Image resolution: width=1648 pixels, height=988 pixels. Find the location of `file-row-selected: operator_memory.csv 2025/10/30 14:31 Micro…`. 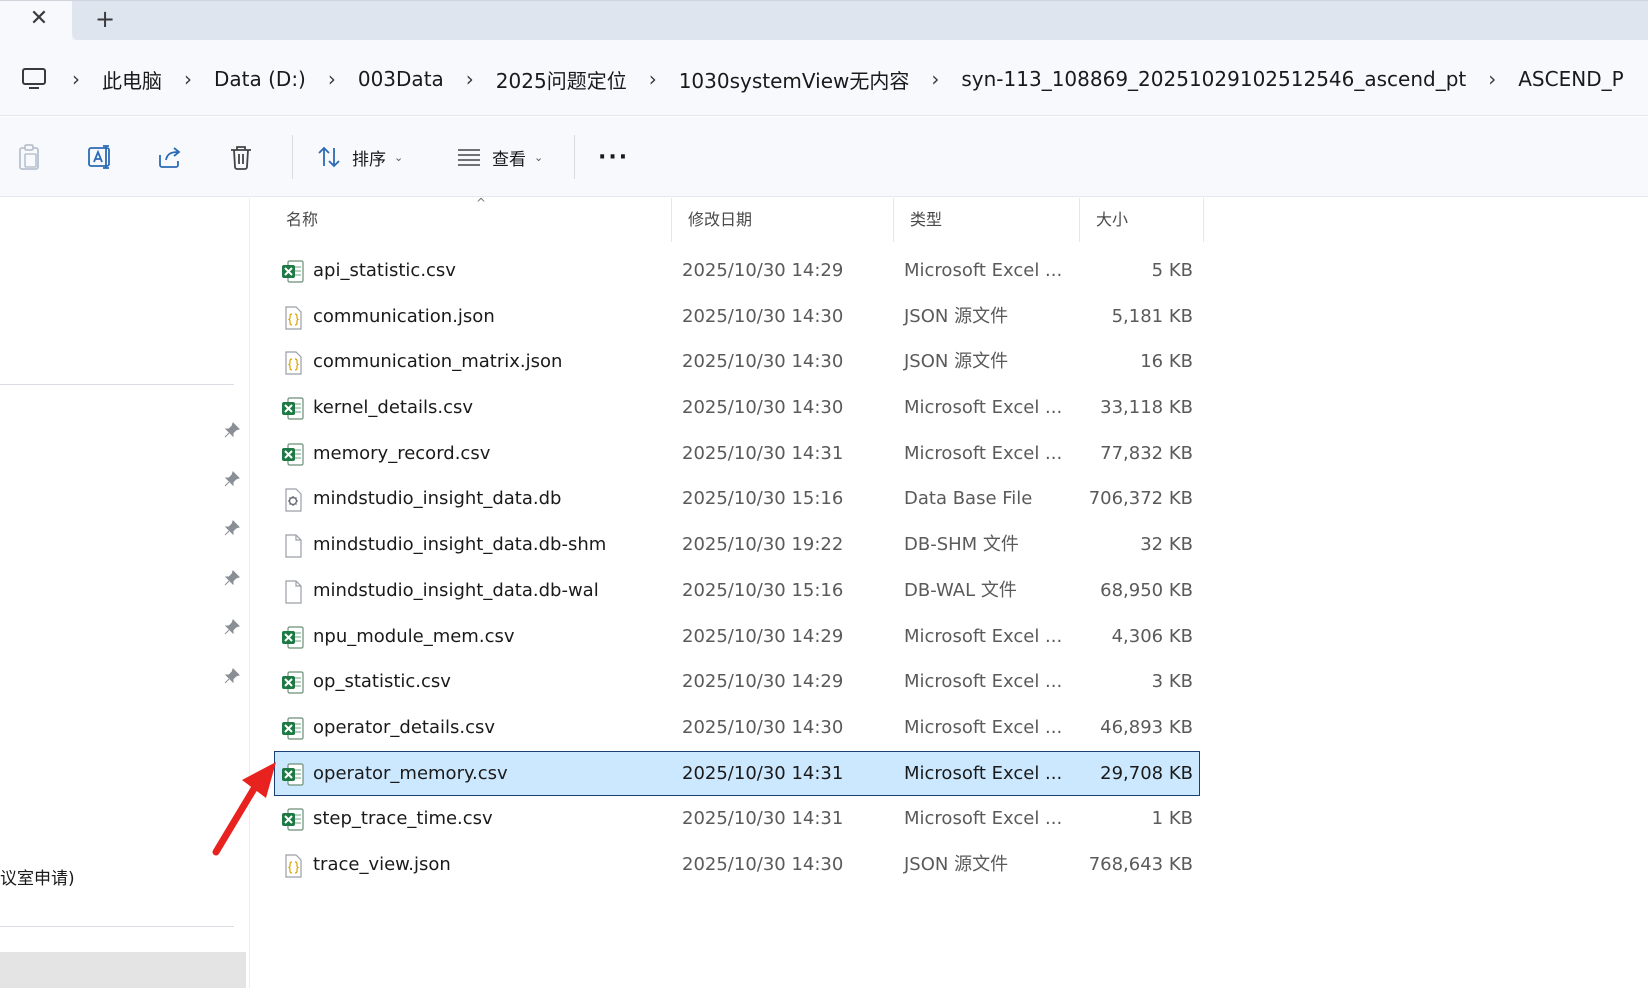

file-row-selected: operator_memory.csv 2025/10/30 14:31 Micro… is located at coordinates (737, 773).